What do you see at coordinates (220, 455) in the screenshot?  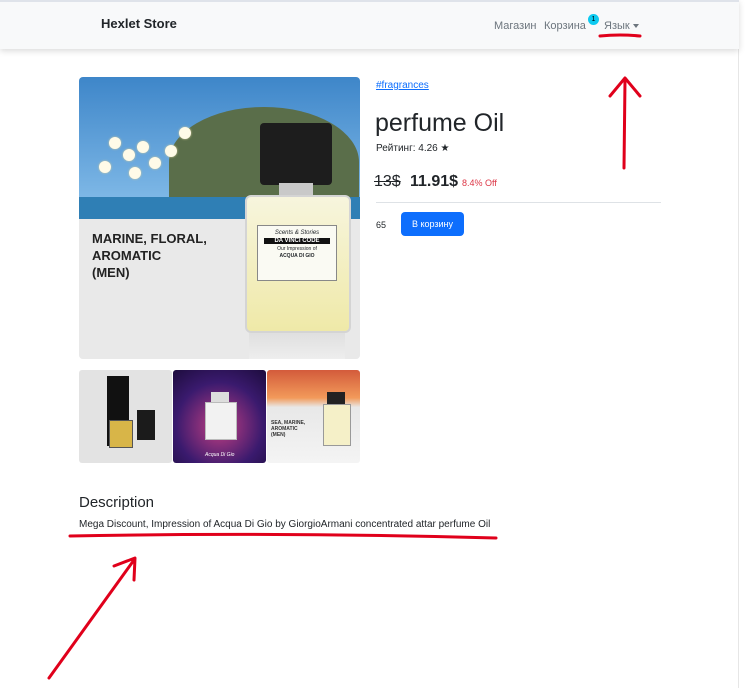 I see `thumb-caption: Acqua Di Gio` at bounding box center [220, 455].